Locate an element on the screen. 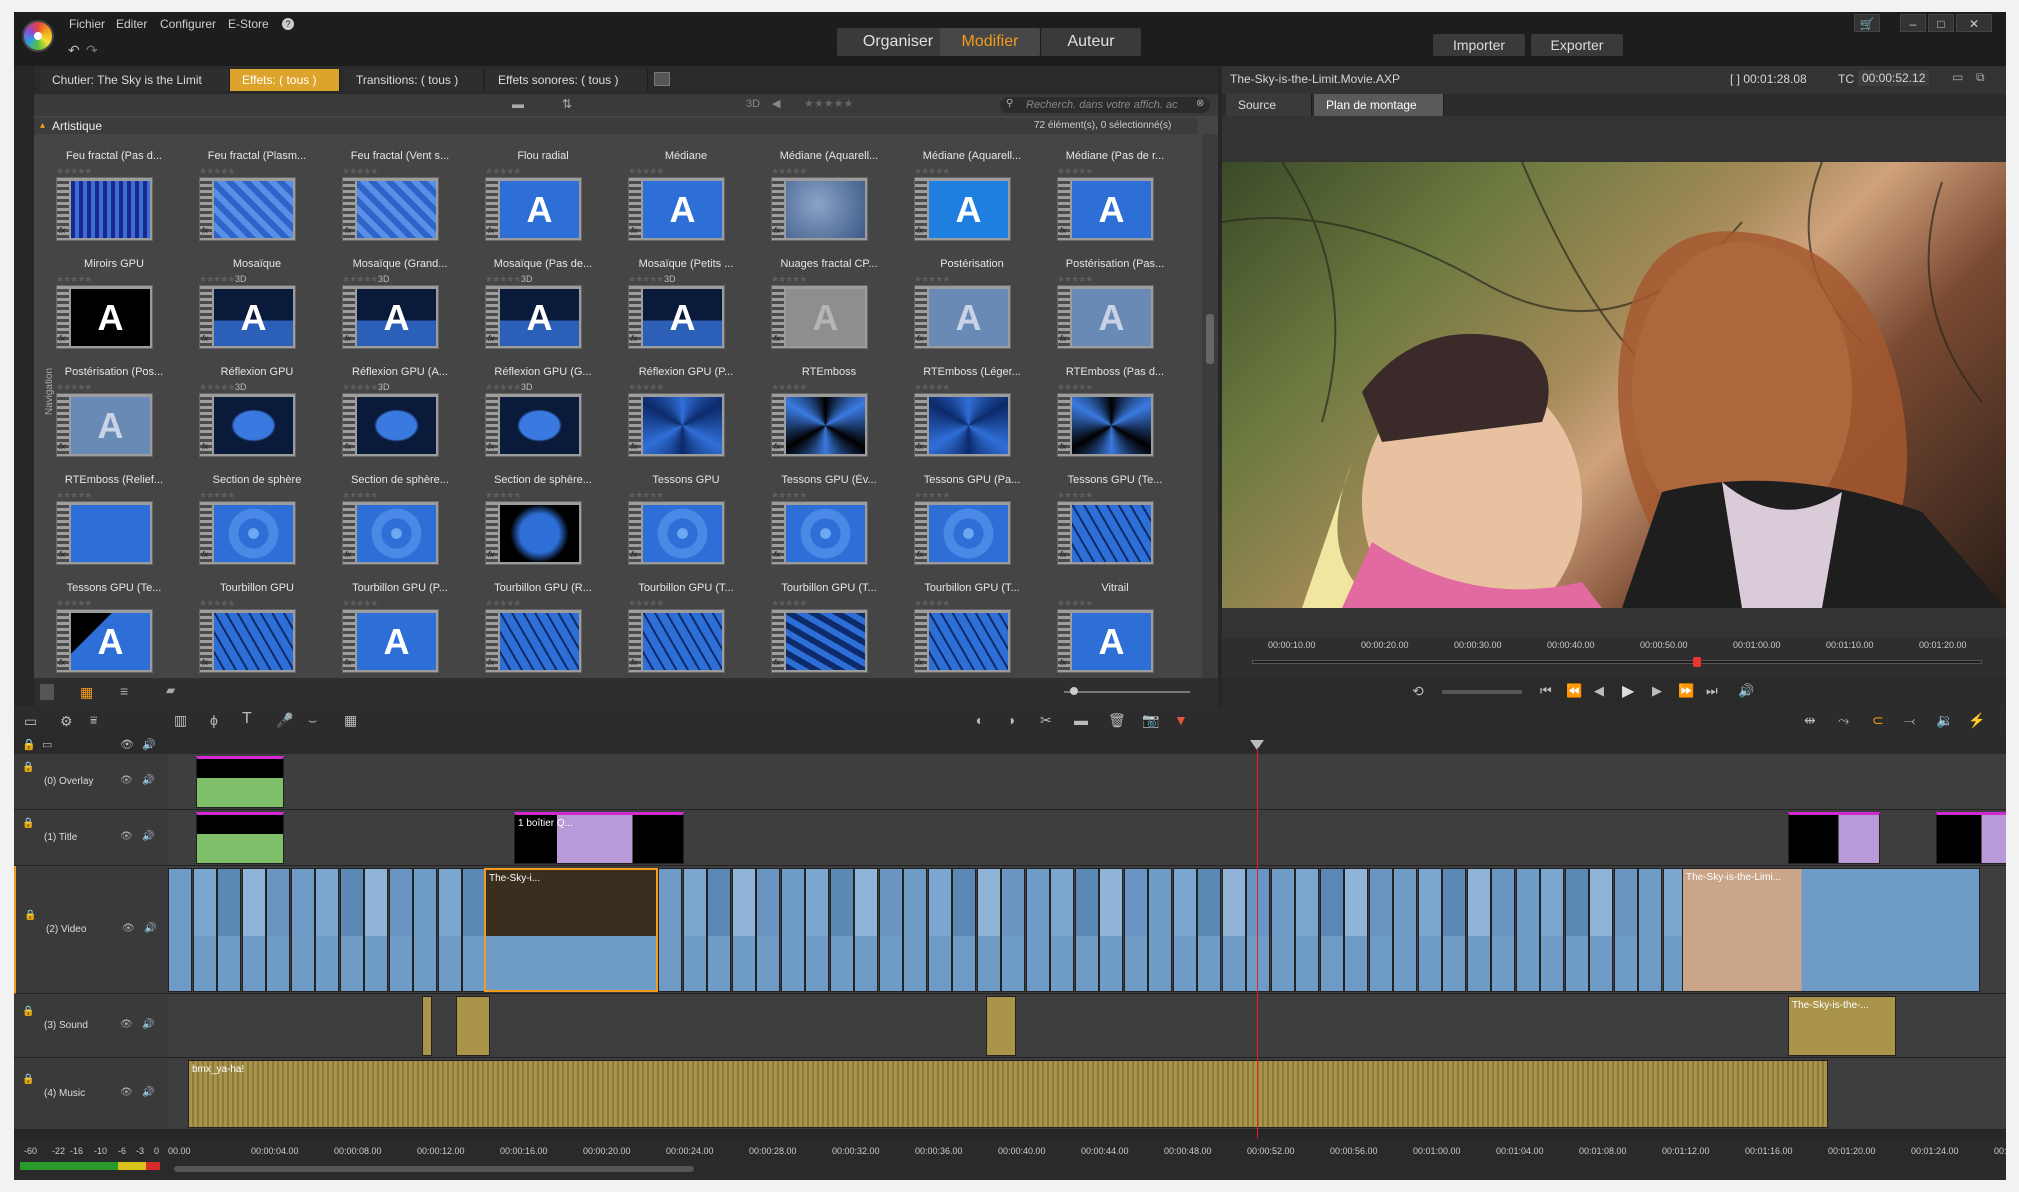 The image size is (2019, 1192). effect-item: Feu fractal (Plasm... ★★★★★ fx is located at coordinates (257, 204).